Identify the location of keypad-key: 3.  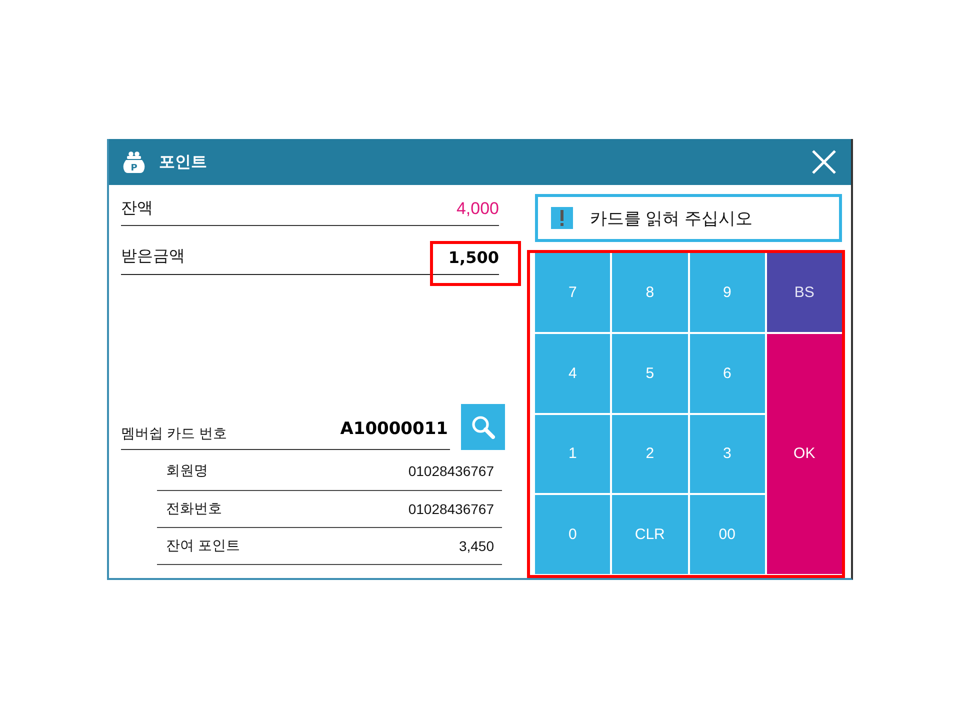
(727, 454).